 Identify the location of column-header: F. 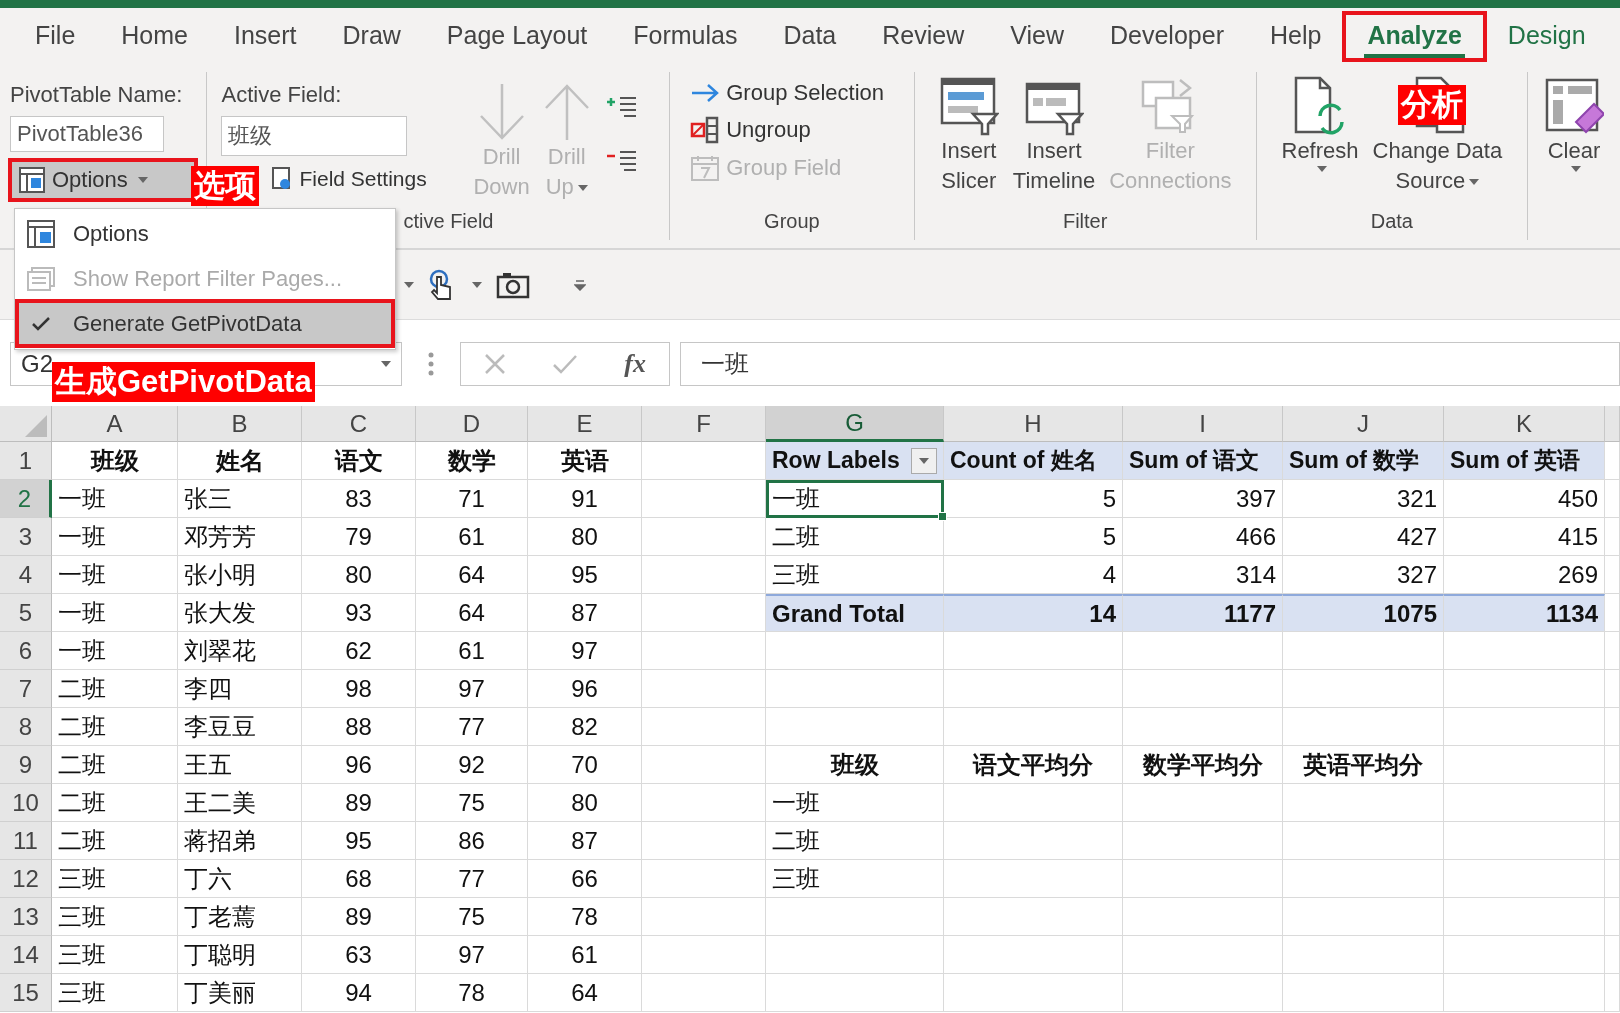
(704, 424).